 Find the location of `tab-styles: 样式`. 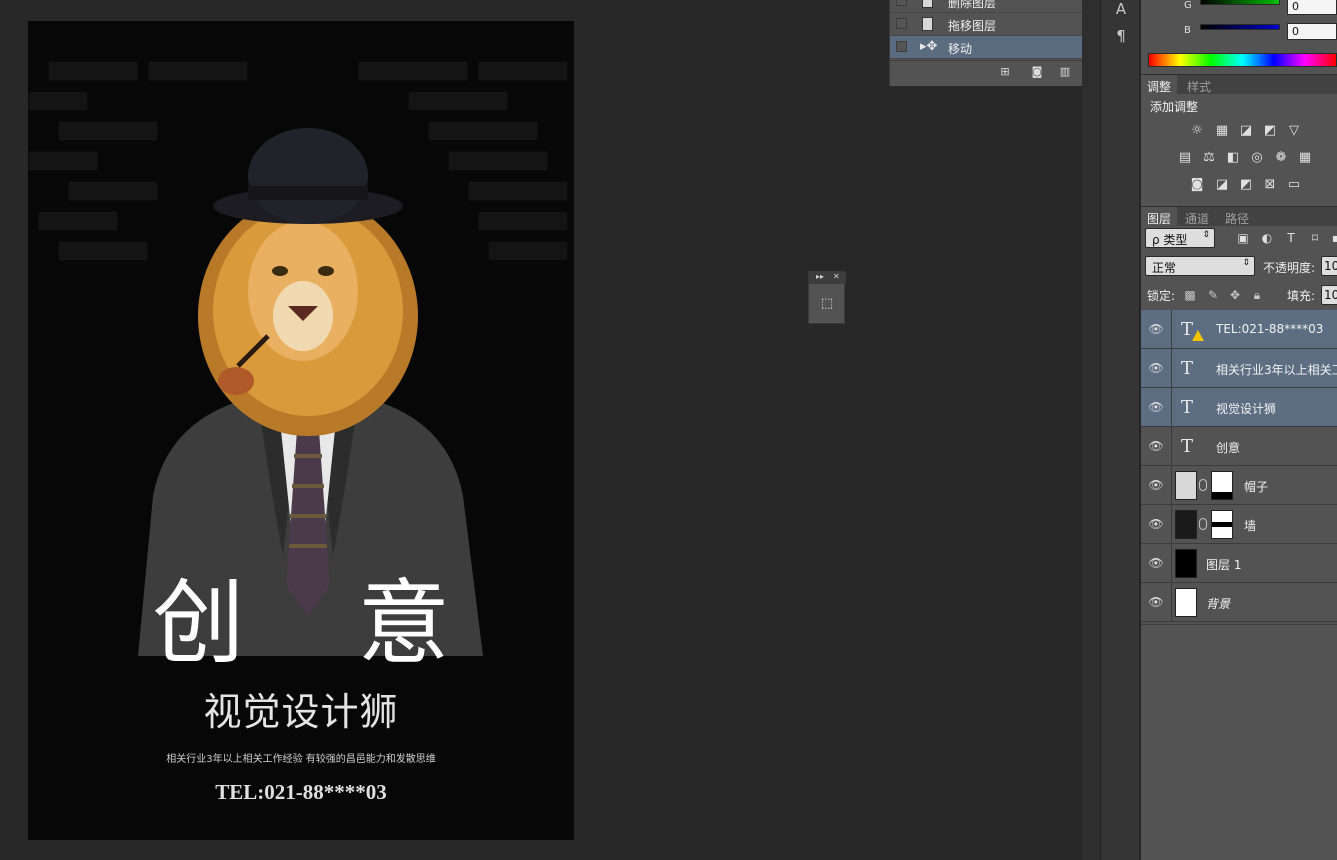

tab-styles: 样式 is located at coordinates (1199, 85).